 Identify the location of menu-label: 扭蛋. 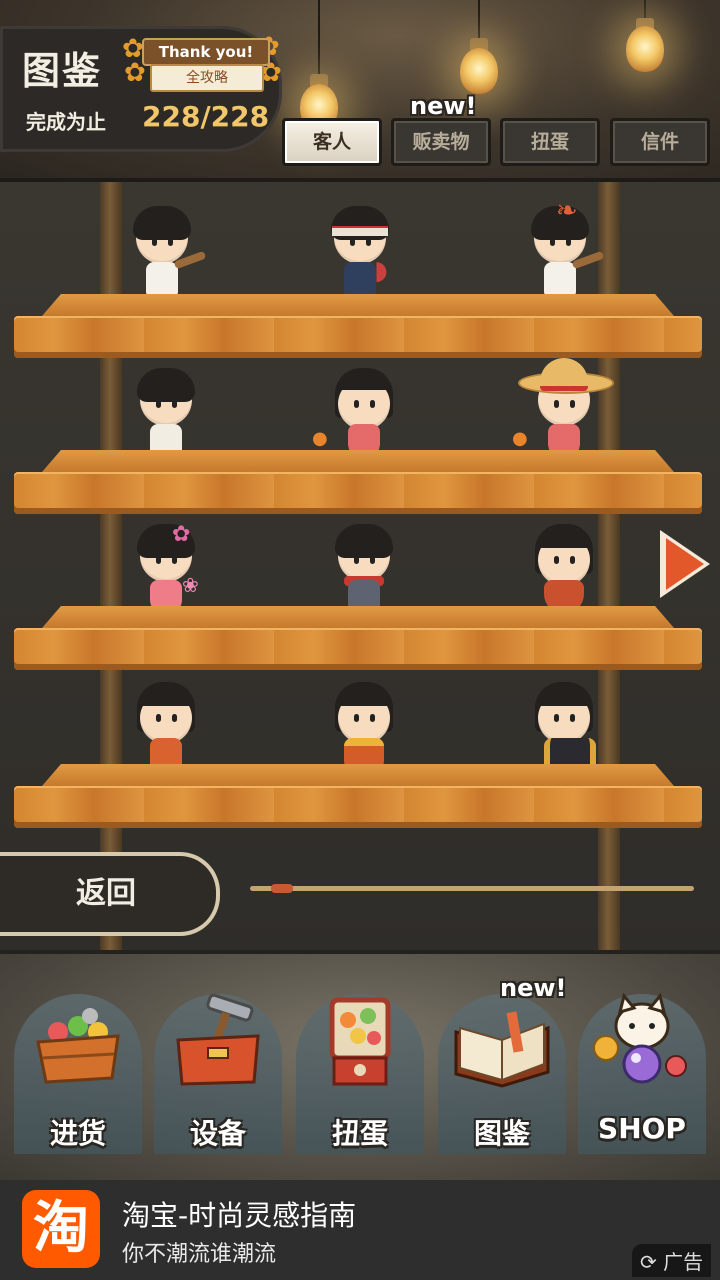
(359, 1133).